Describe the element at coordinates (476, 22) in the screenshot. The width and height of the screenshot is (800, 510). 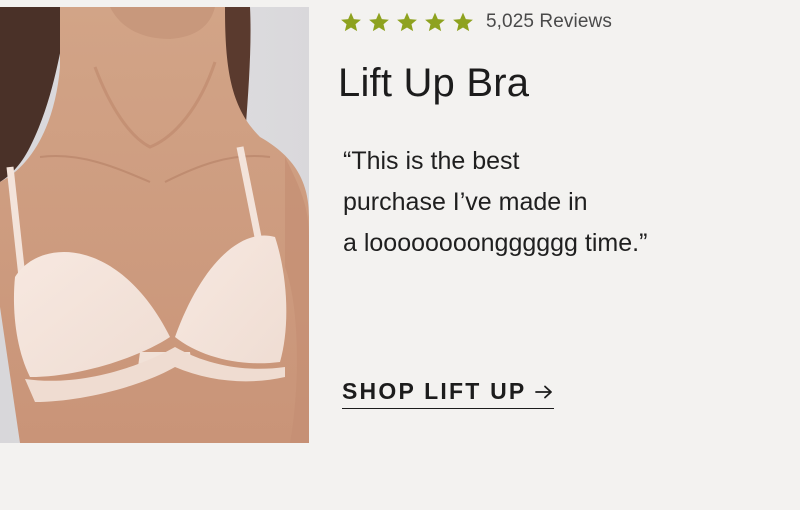
I see `product-rating: 5,025 Reviews` at that location.